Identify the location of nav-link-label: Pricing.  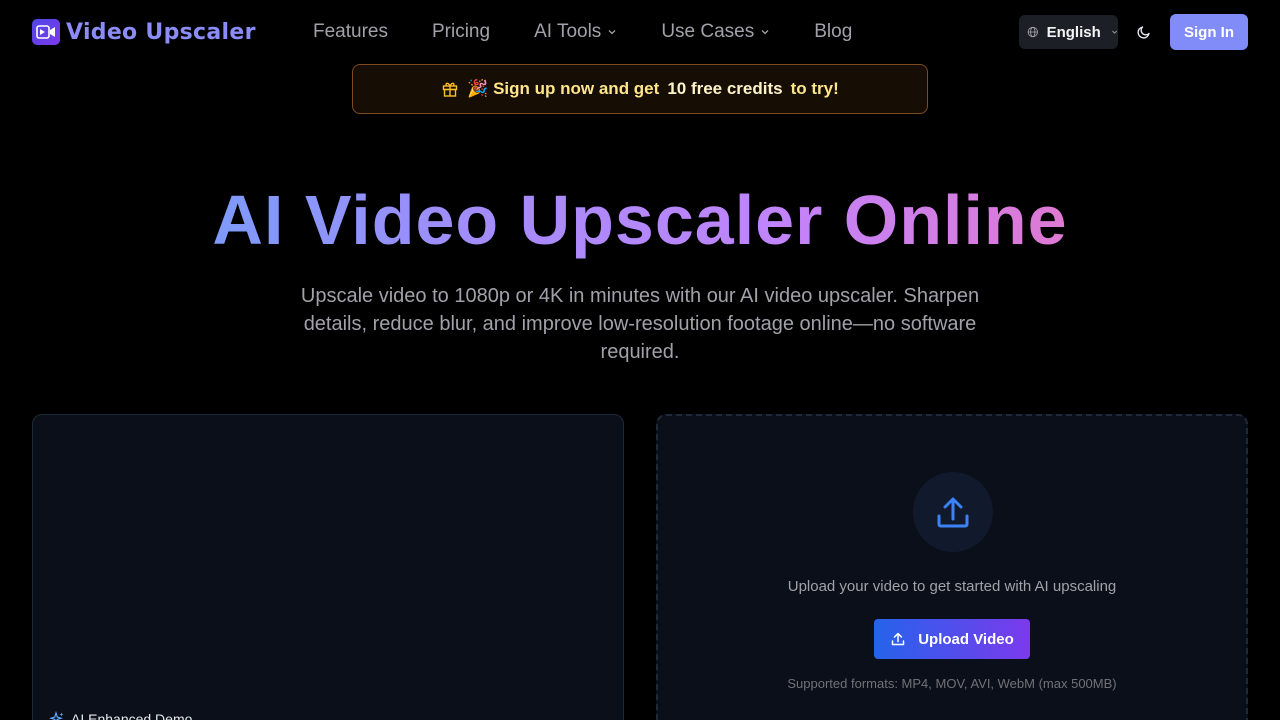
(461, 31).